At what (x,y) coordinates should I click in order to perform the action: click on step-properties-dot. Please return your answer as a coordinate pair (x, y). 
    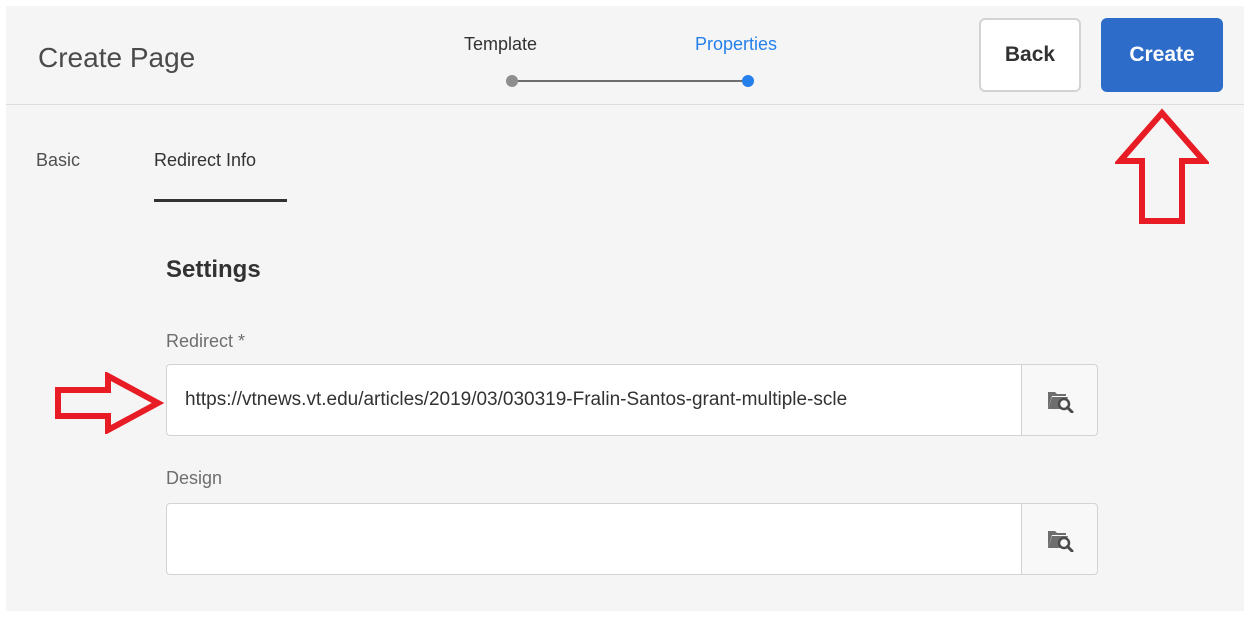
    Looking at the image, I should click on (748, 81).